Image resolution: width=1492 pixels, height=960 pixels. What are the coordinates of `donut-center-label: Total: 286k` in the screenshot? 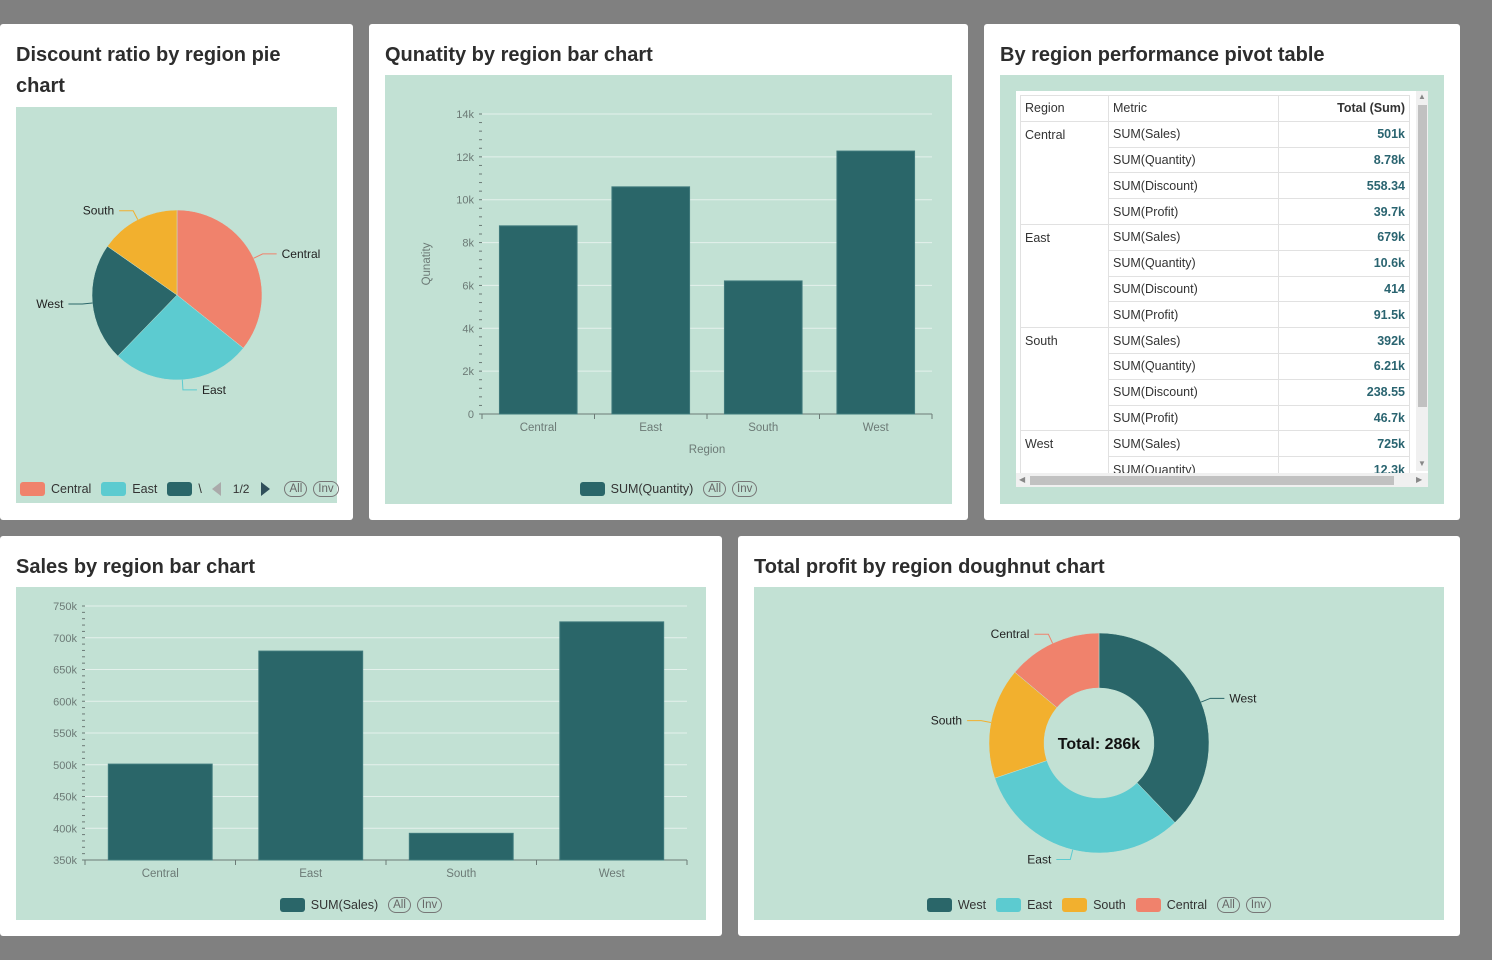 It's located at (1099, 744).